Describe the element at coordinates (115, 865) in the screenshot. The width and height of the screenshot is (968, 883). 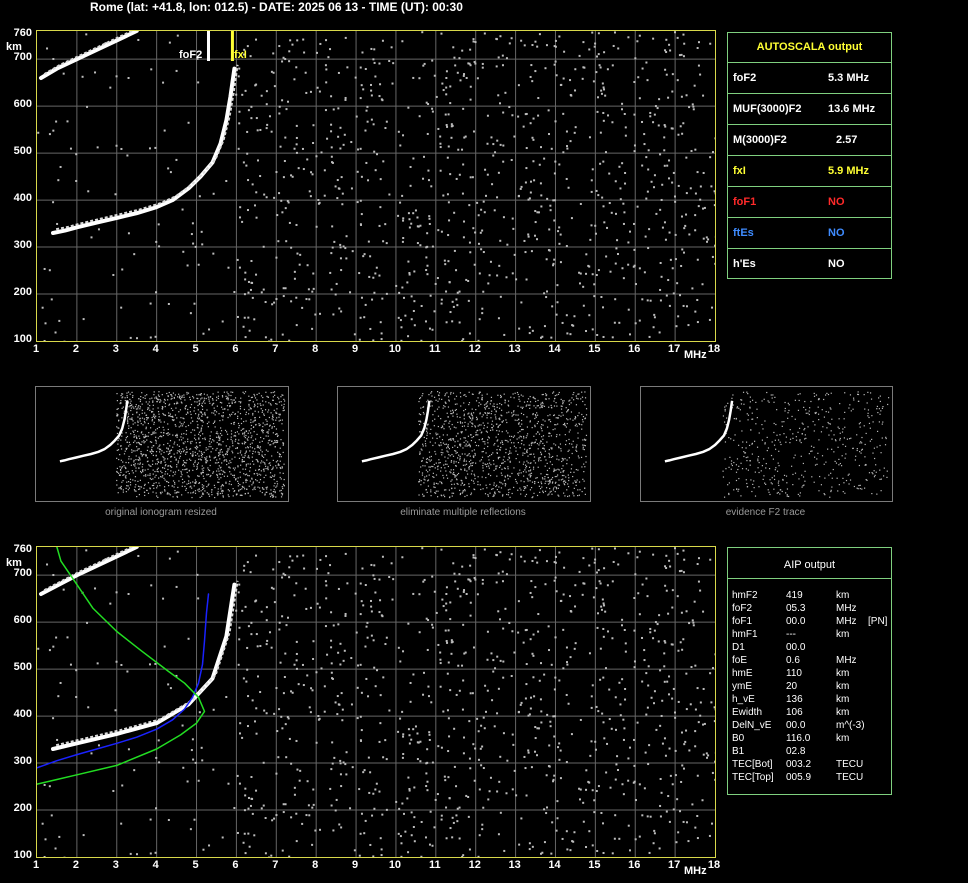
I see `x-tick-label: 3` at that location.